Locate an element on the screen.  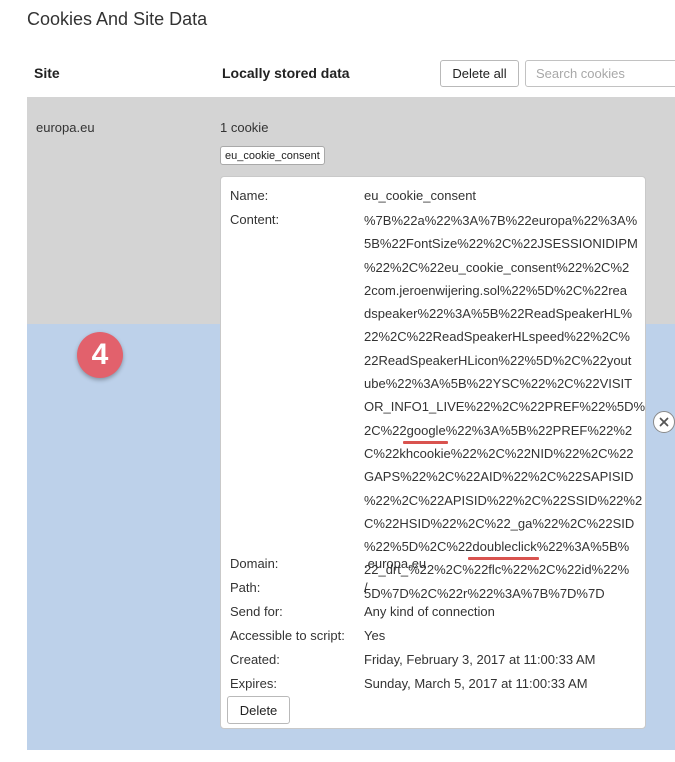
accessible-label: Accessible to script: is located at coordinates (287, 635).